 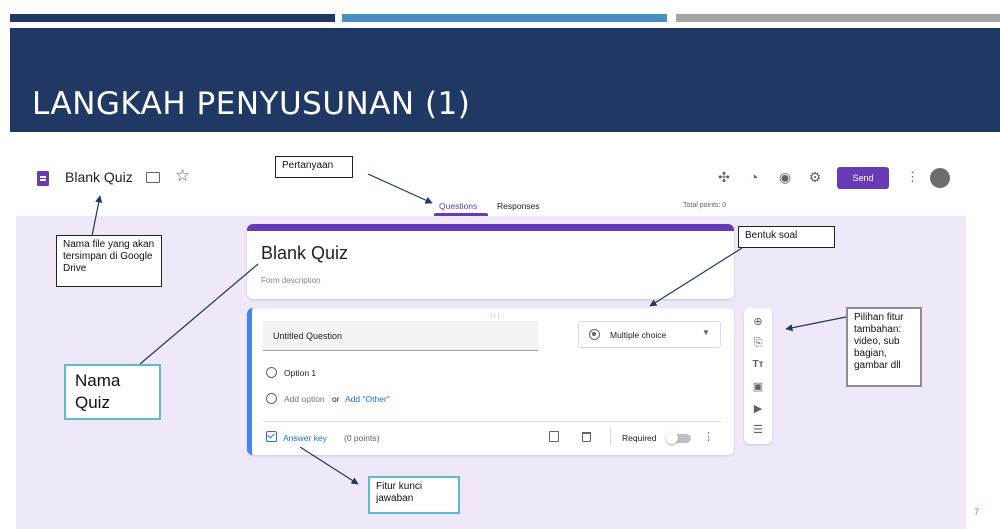 What do you see at coordinates (305, 438) in the screenshot?
I see `answer-key-button: Answer key` at bounding box center [305, 438].